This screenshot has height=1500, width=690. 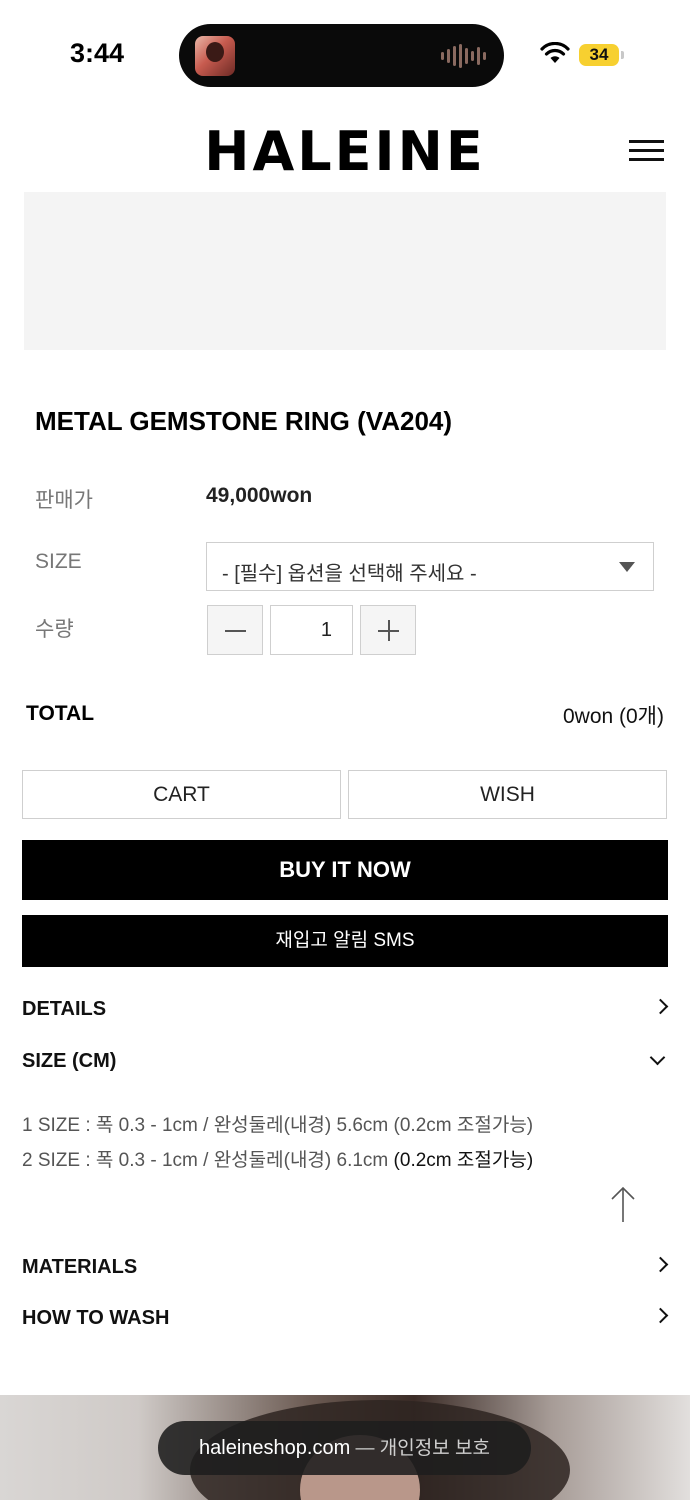 What do you see at coordinates (181, 794) in the screenshot?
I see `cart-button: CART` at bounding box center [181, 794].